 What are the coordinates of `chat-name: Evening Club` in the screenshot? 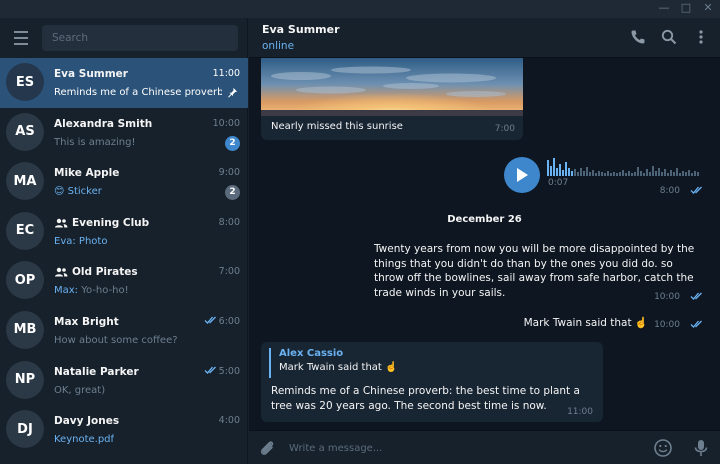 It's located at (101, 223).